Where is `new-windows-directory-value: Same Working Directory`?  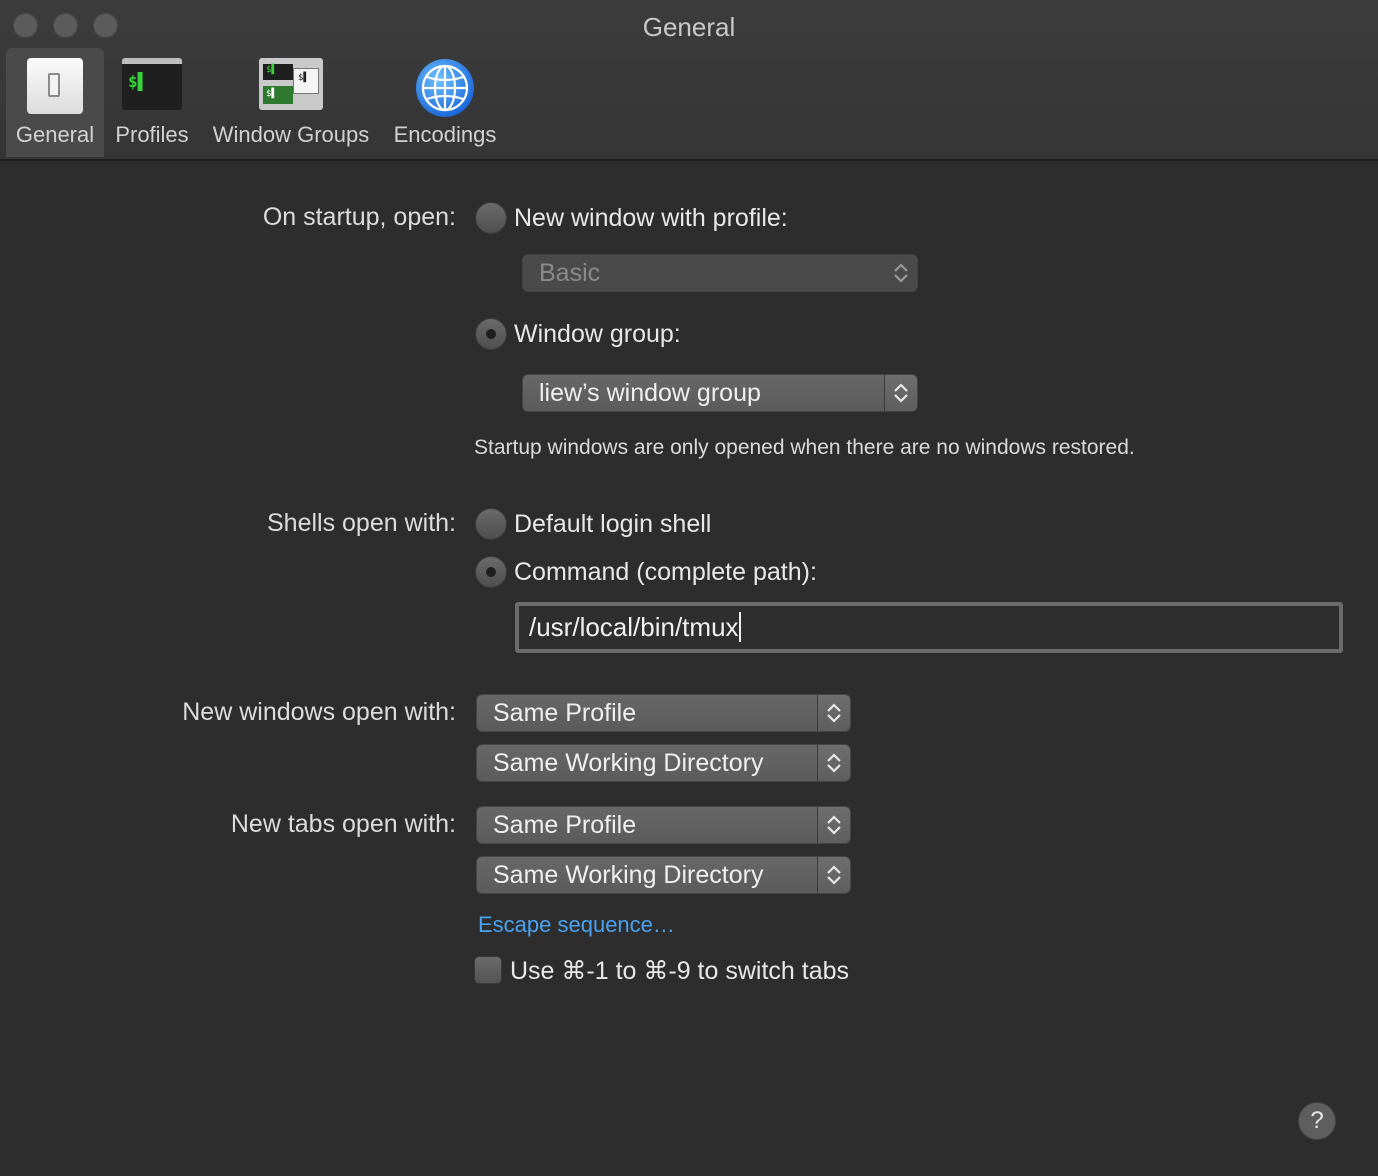 new-windows-directory-value: Same Working Directory is located at coordinates (628, 763).